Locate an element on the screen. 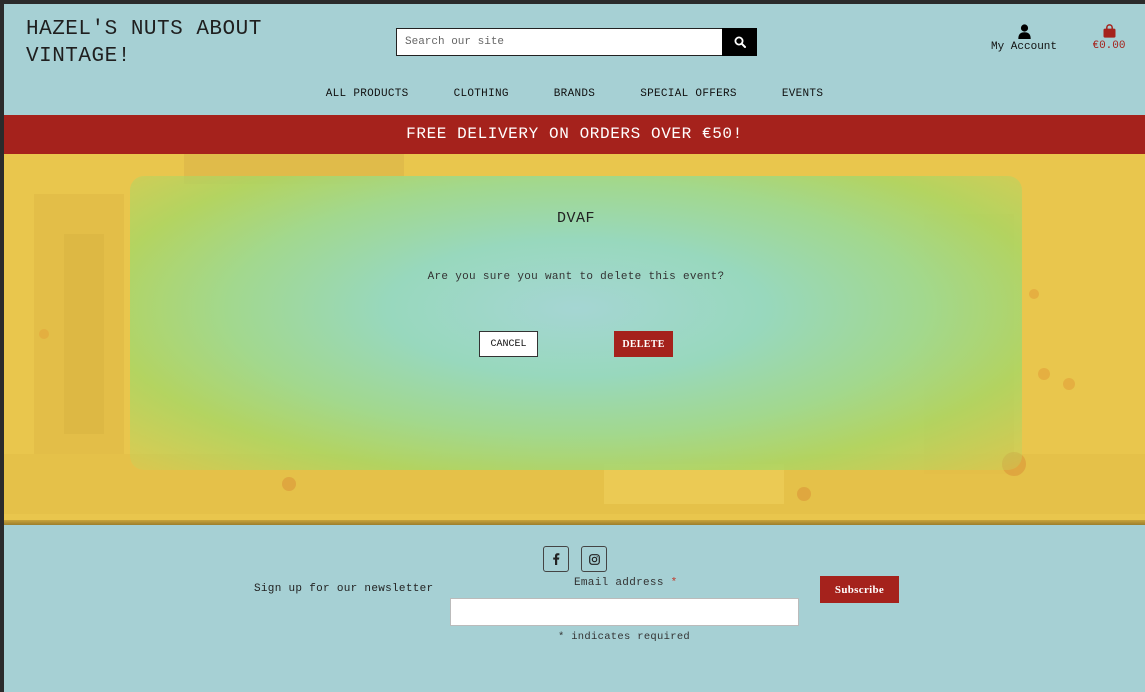 This screenshot has height=692, width=1145. instagram-icon is located at coordinates (594, 559).